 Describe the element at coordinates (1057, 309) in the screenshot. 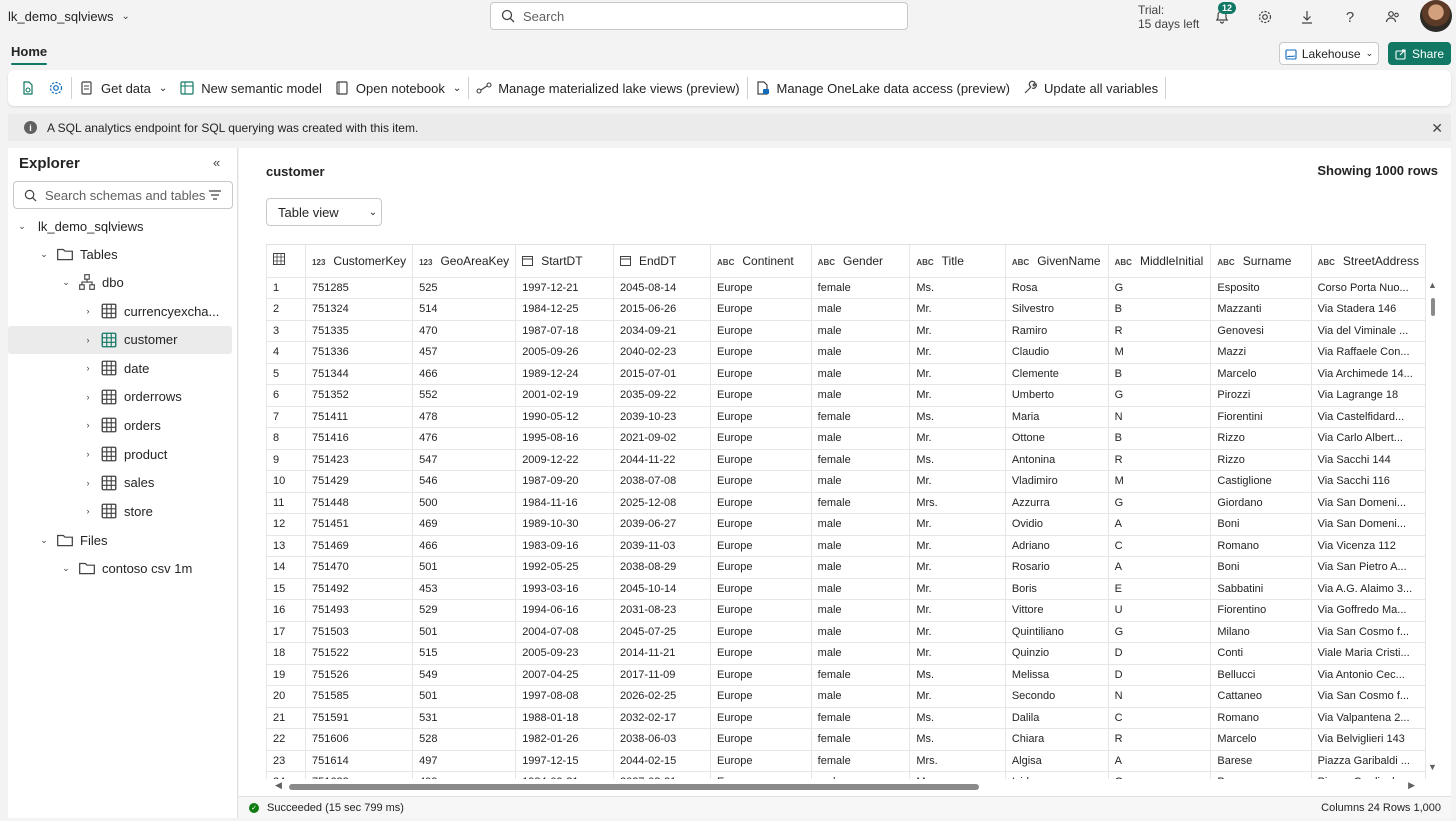

I see `table-cell: Silvestro` at that location.